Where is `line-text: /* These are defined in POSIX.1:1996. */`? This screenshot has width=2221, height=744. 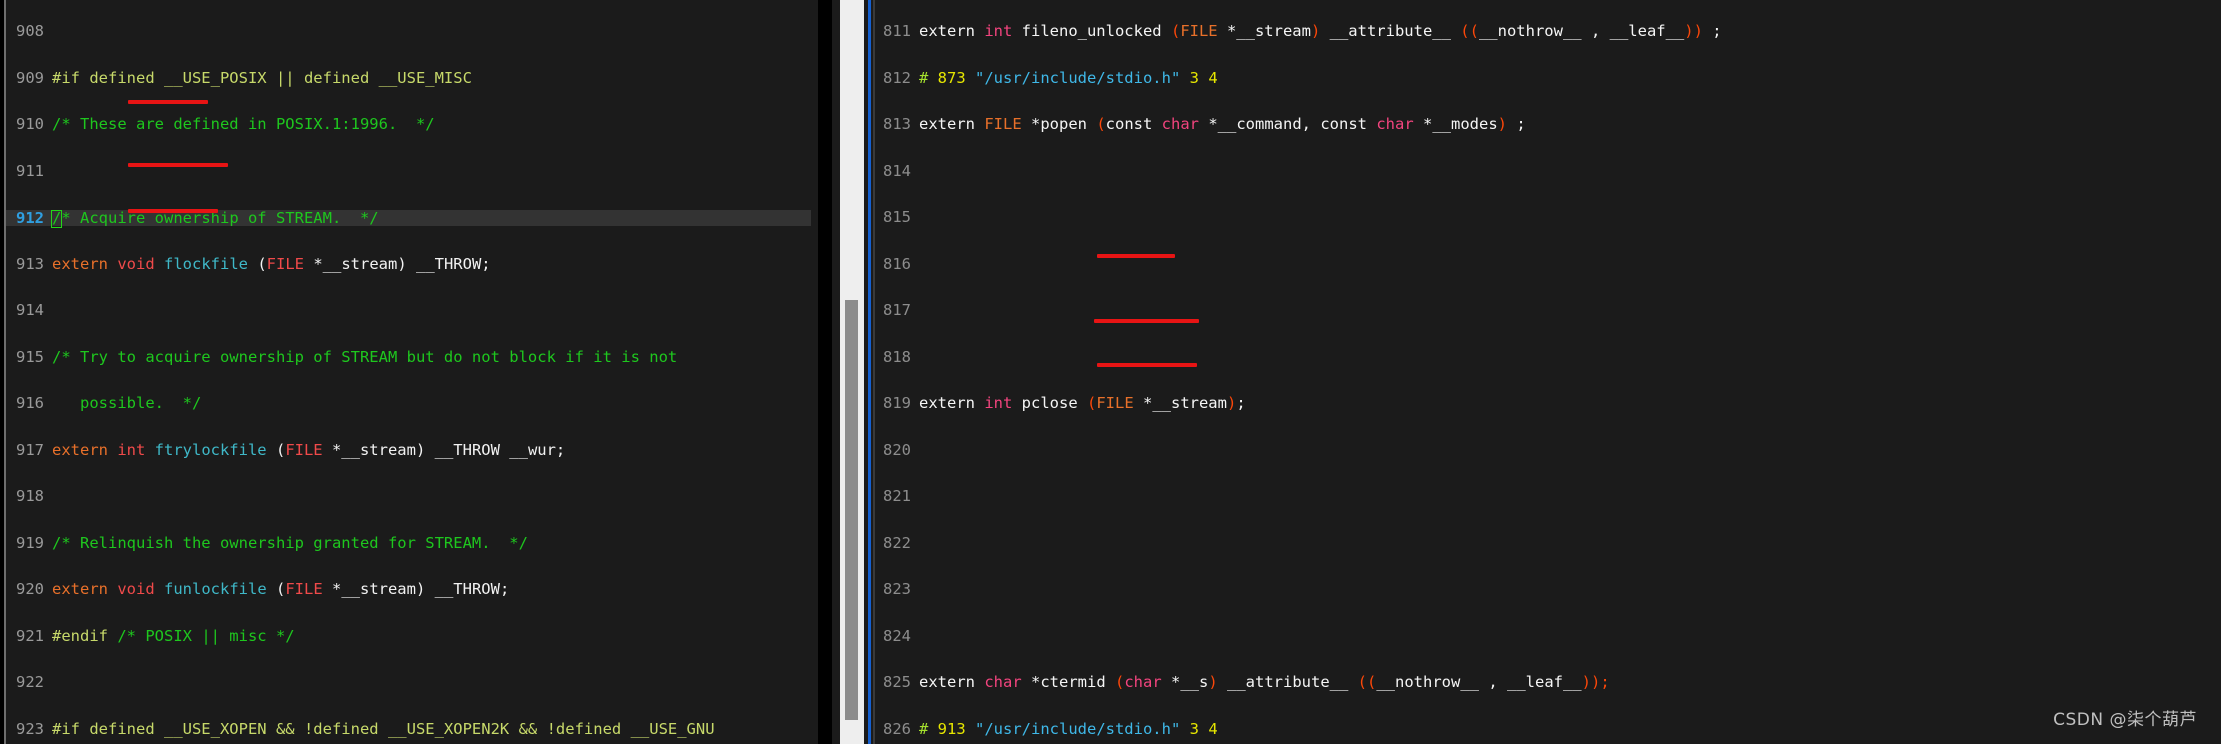 line-text: /* These are defined in POSIX.1:1996. */ is located at coordinates (243, 124).